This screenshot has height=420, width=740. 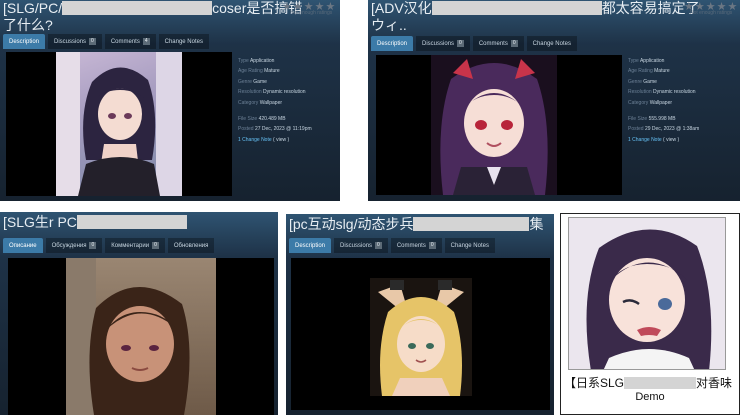 I want to click on card-caption: 【日系SLG 对香味, so click(x=648, y=383).